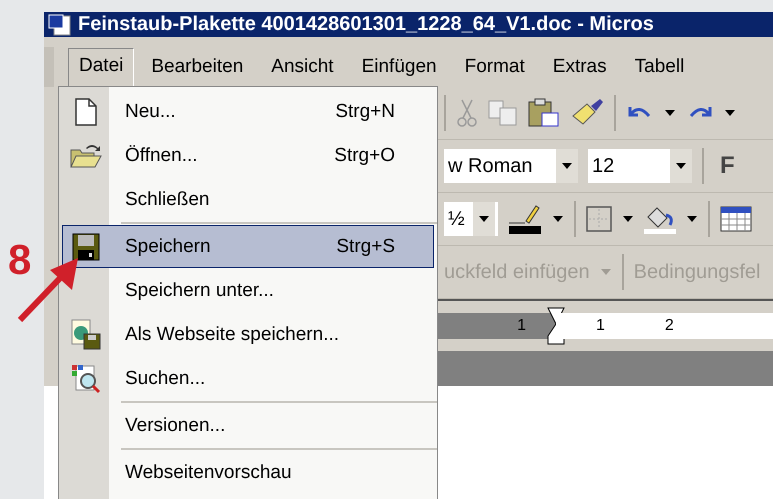 This screenshot has height=499, width=773. What do you see at coordinates (736, 219) in the screenshot?
I see `table-icon` at bounding box center [736, 219].